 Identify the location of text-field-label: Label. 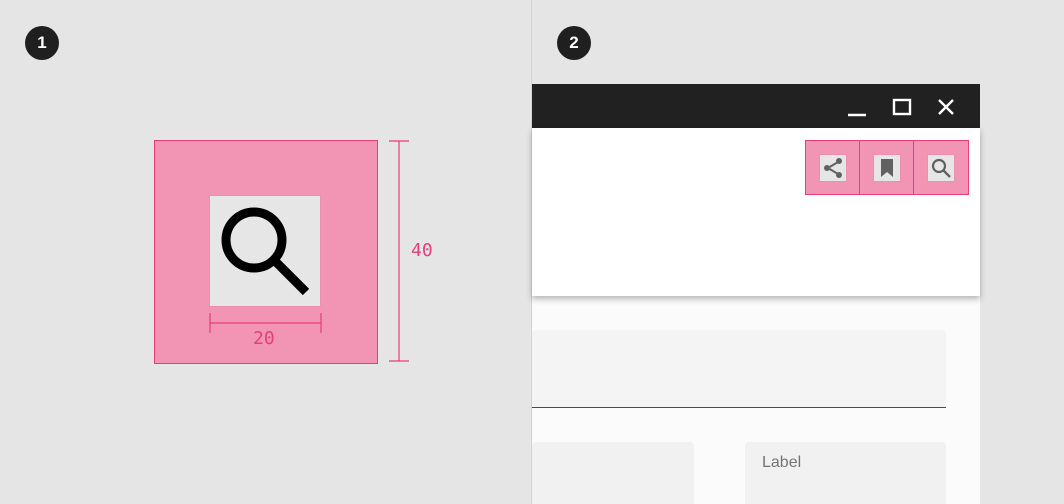
(782, 462).